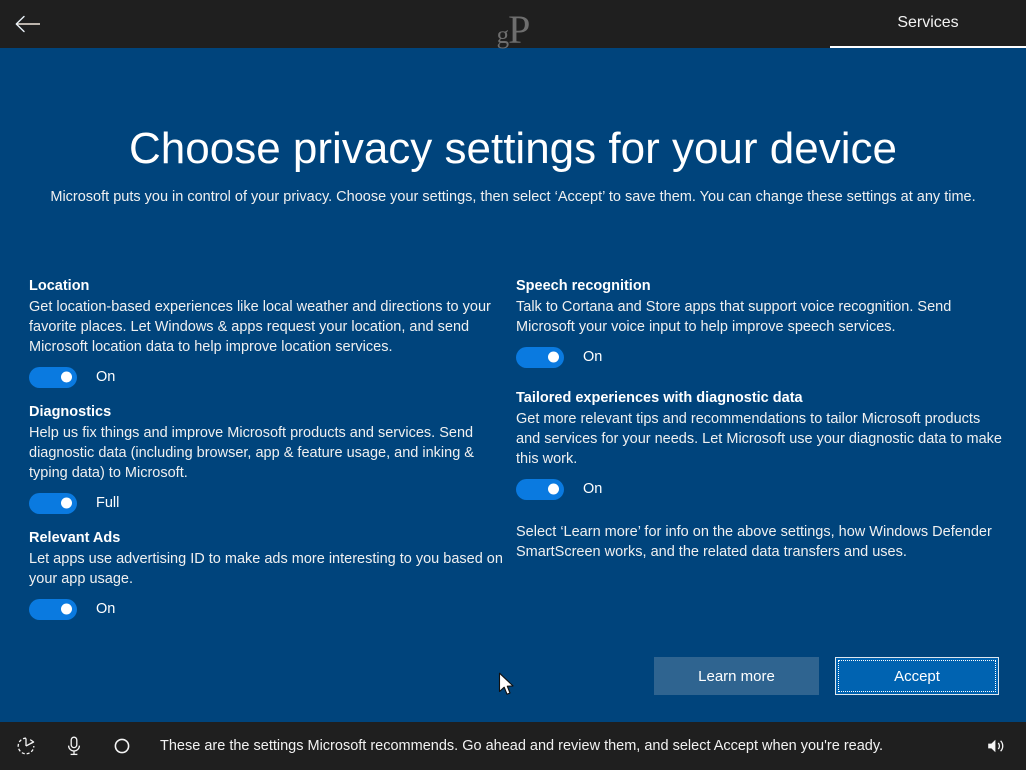  I want to click on toggle-speech-recognition-state: On, so click(593, 356).